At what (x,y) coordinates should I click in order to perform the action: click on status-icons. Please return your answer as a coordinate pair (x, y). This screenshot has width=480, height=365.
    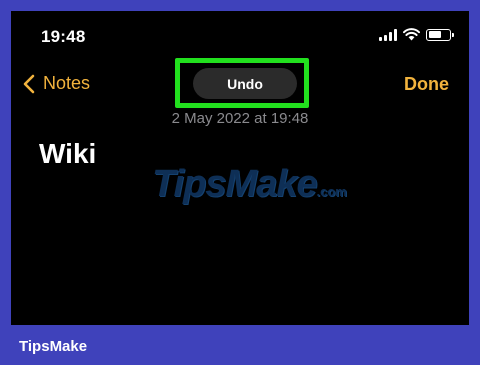
    Looking at the image, I should click on (416, 34).